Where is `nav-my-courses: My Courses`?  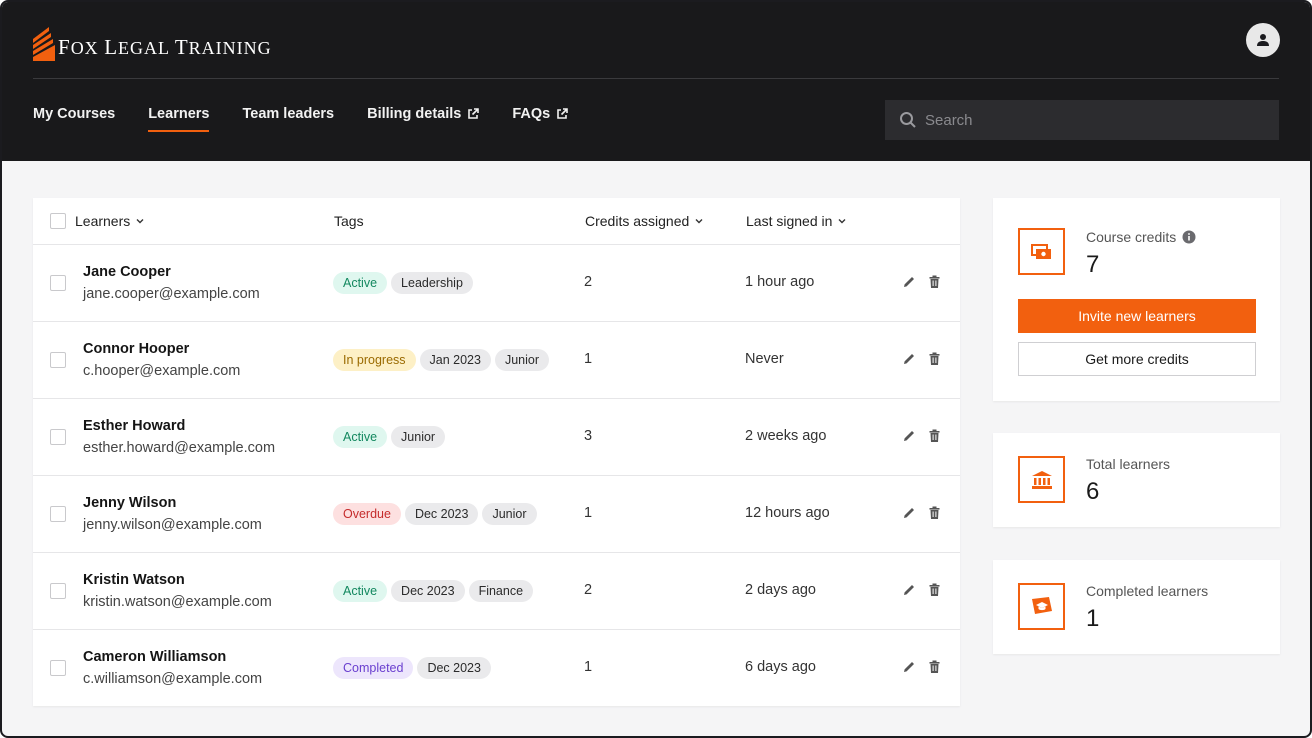 nav-my-courses: My Courses is located at coordinates (74, 119).